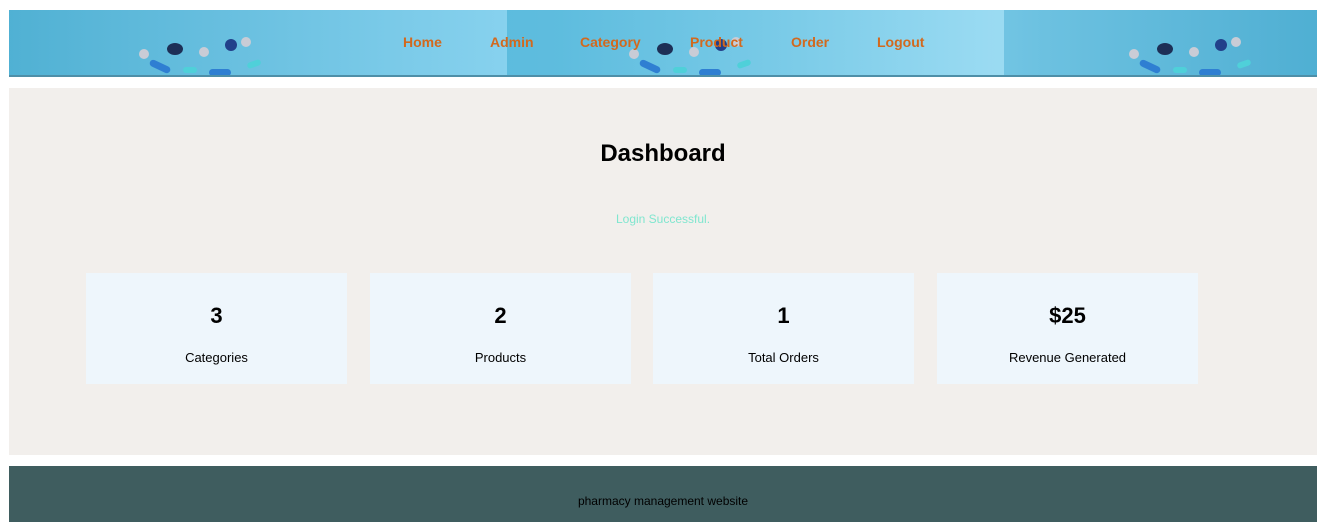  Describe the element at coordinates (216, 357) in the screenshot. I see `stat-label: Categories` at that location.